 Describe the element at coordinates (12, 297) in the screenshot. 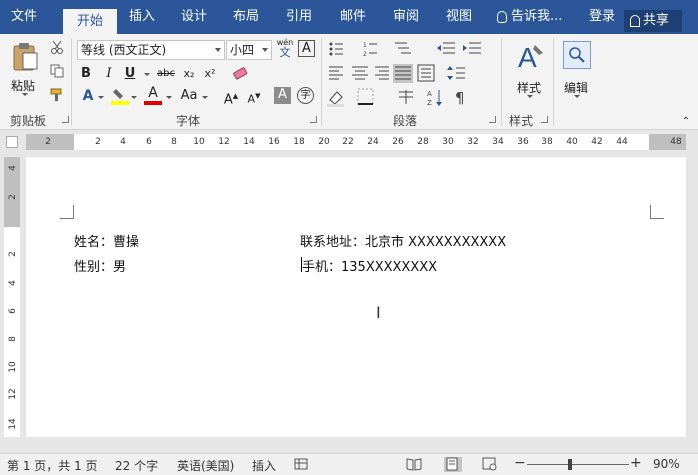

I see `vertical-ruler: 4 2 2 4 6 8 10 12 14` at that location.